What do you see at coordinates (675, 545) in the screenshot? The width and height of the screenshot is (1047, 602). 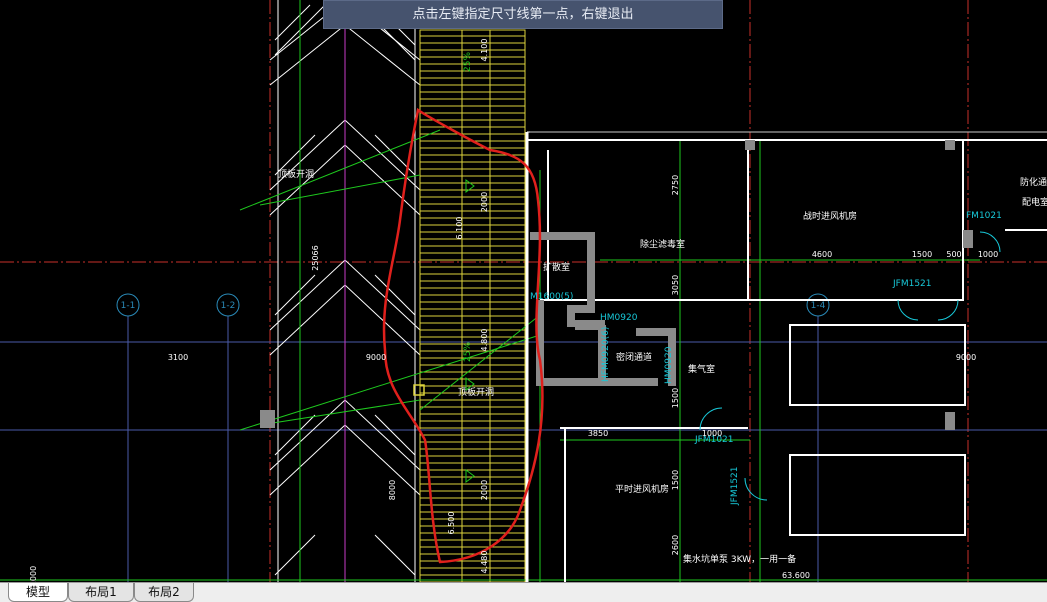 I see `dim-2600: 2600` at bounding box center [675, 545].